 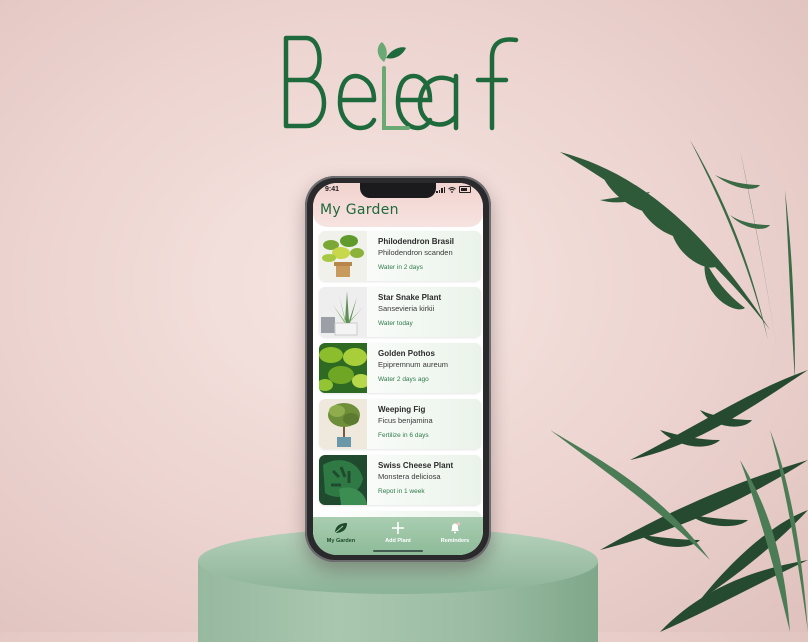 What do you see at coordinates (410, 297) in the screenshot?
I see `plant-name: Star Snake Plant` at bounding box center [410, 297].